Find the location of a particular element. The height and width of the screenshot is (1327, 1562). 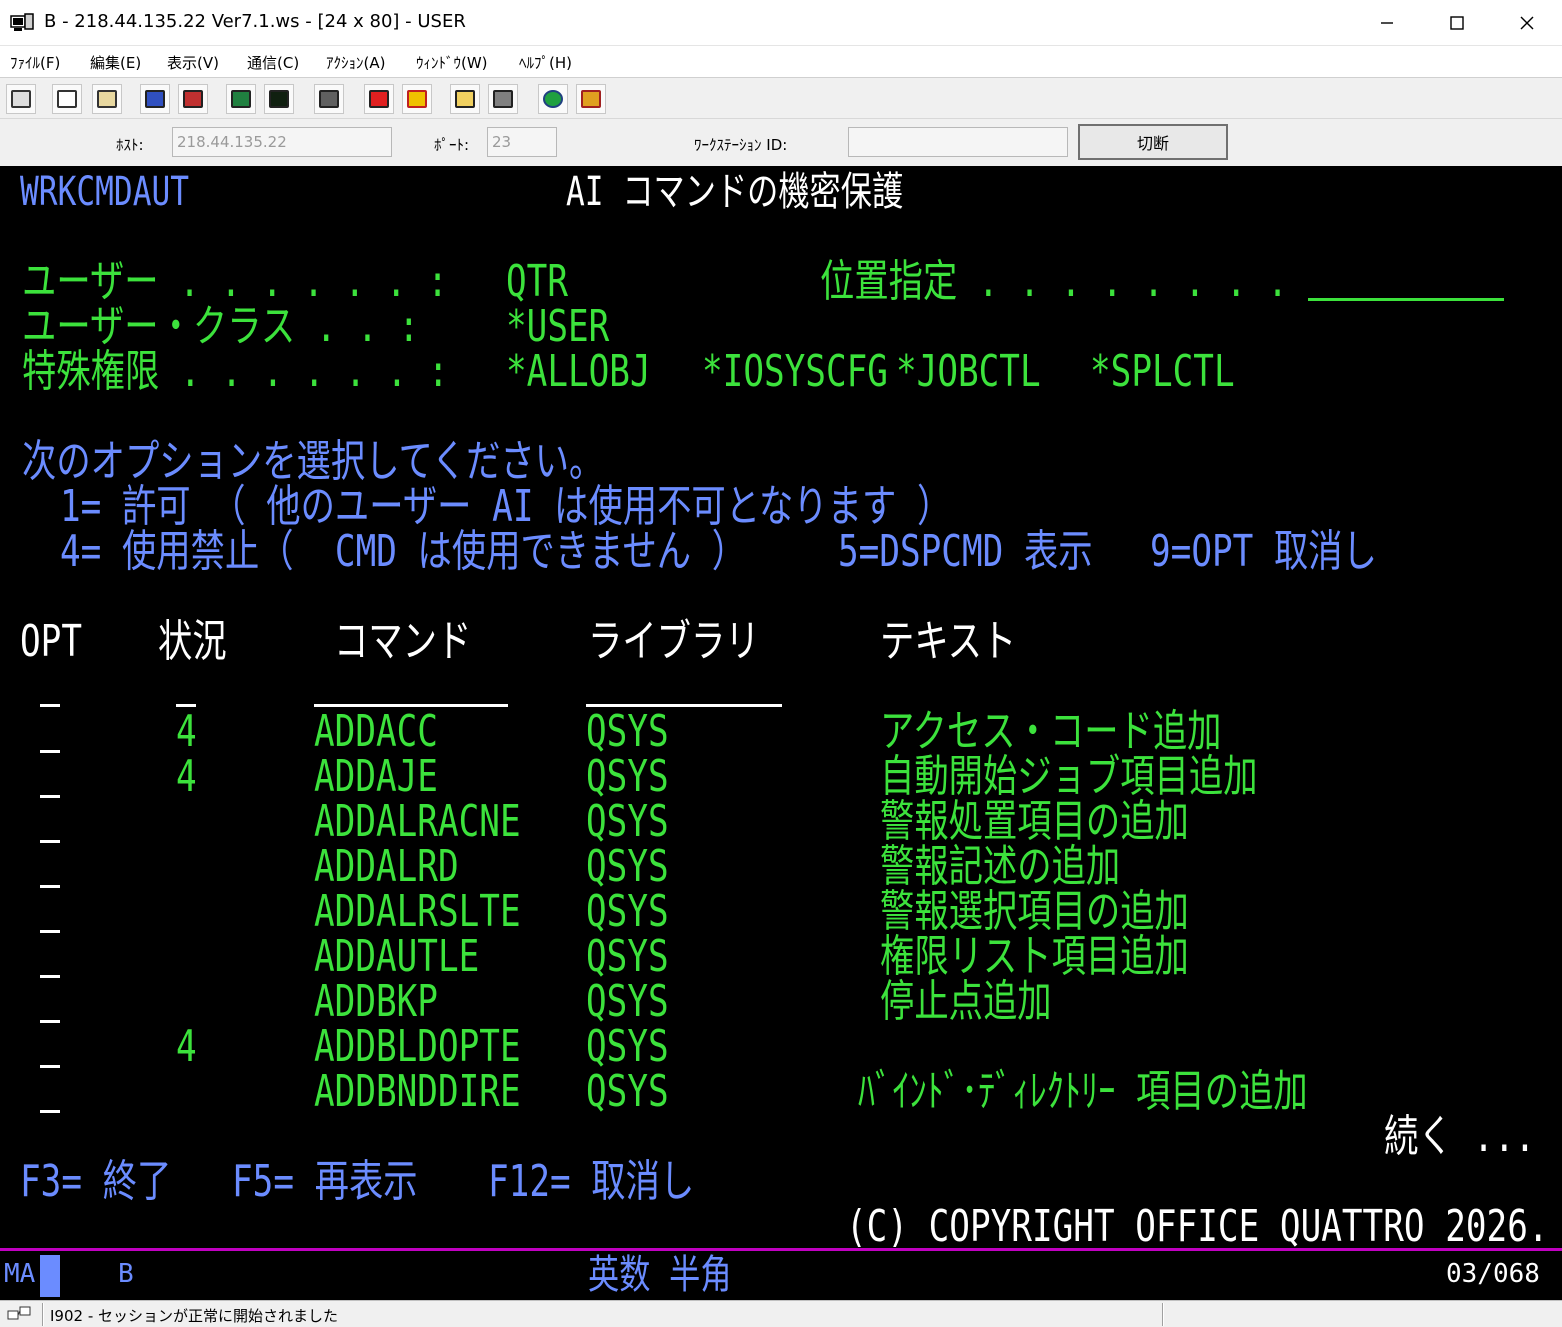

toolbar-print-screen-button is located at coordinates (21, 99).